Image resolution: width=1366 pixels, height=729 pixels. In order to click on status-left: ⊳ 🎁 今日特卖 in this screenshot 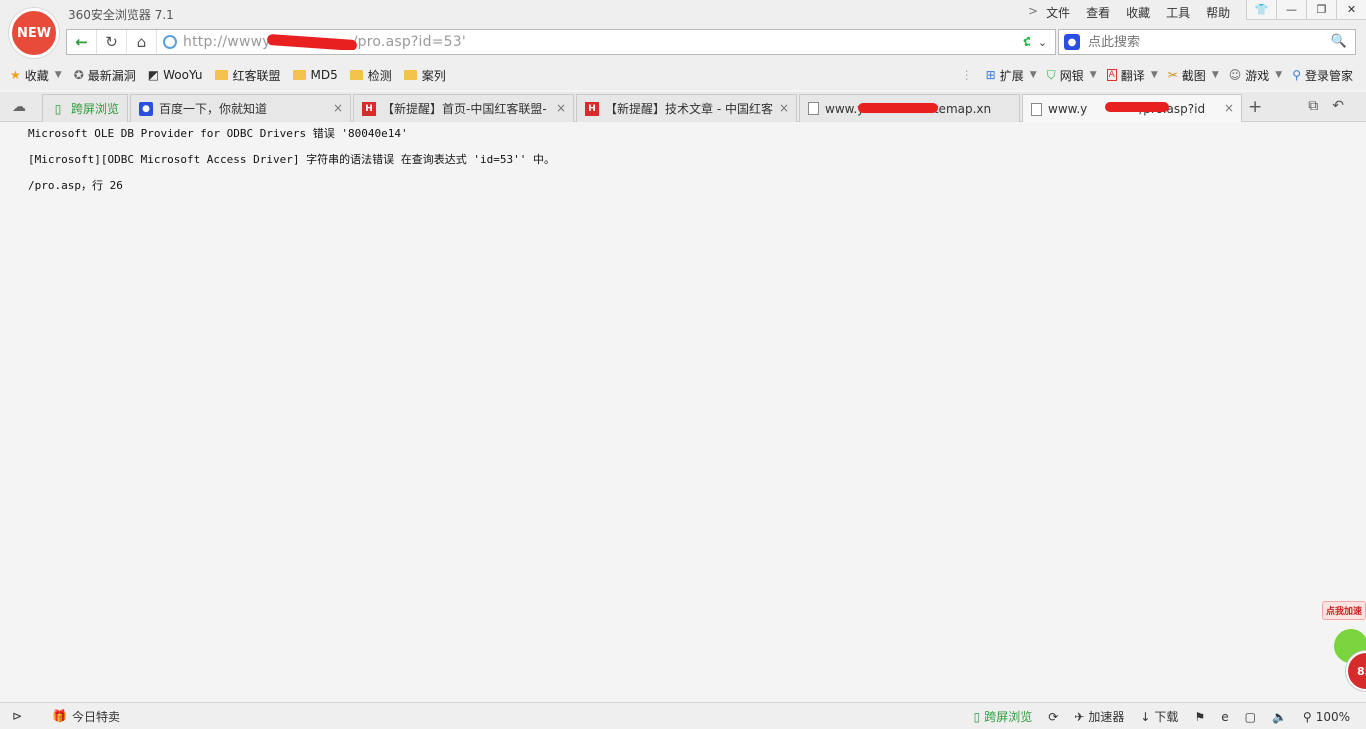, I will do `click(64, 716)`.